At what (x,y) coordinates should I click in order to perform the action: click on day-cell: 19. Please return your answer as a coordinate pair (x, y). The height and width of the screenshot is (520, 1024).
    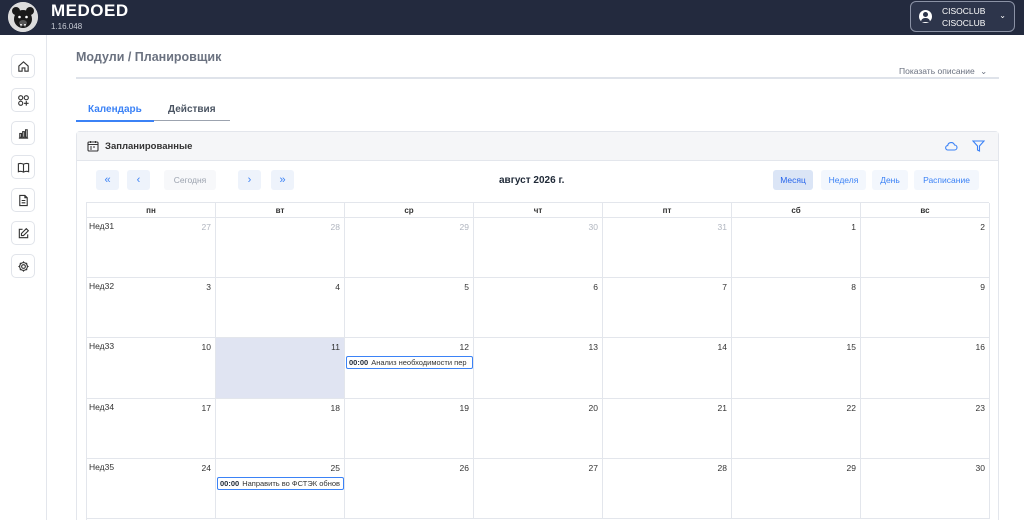
    Looking at the image, I should click on (409, 428).